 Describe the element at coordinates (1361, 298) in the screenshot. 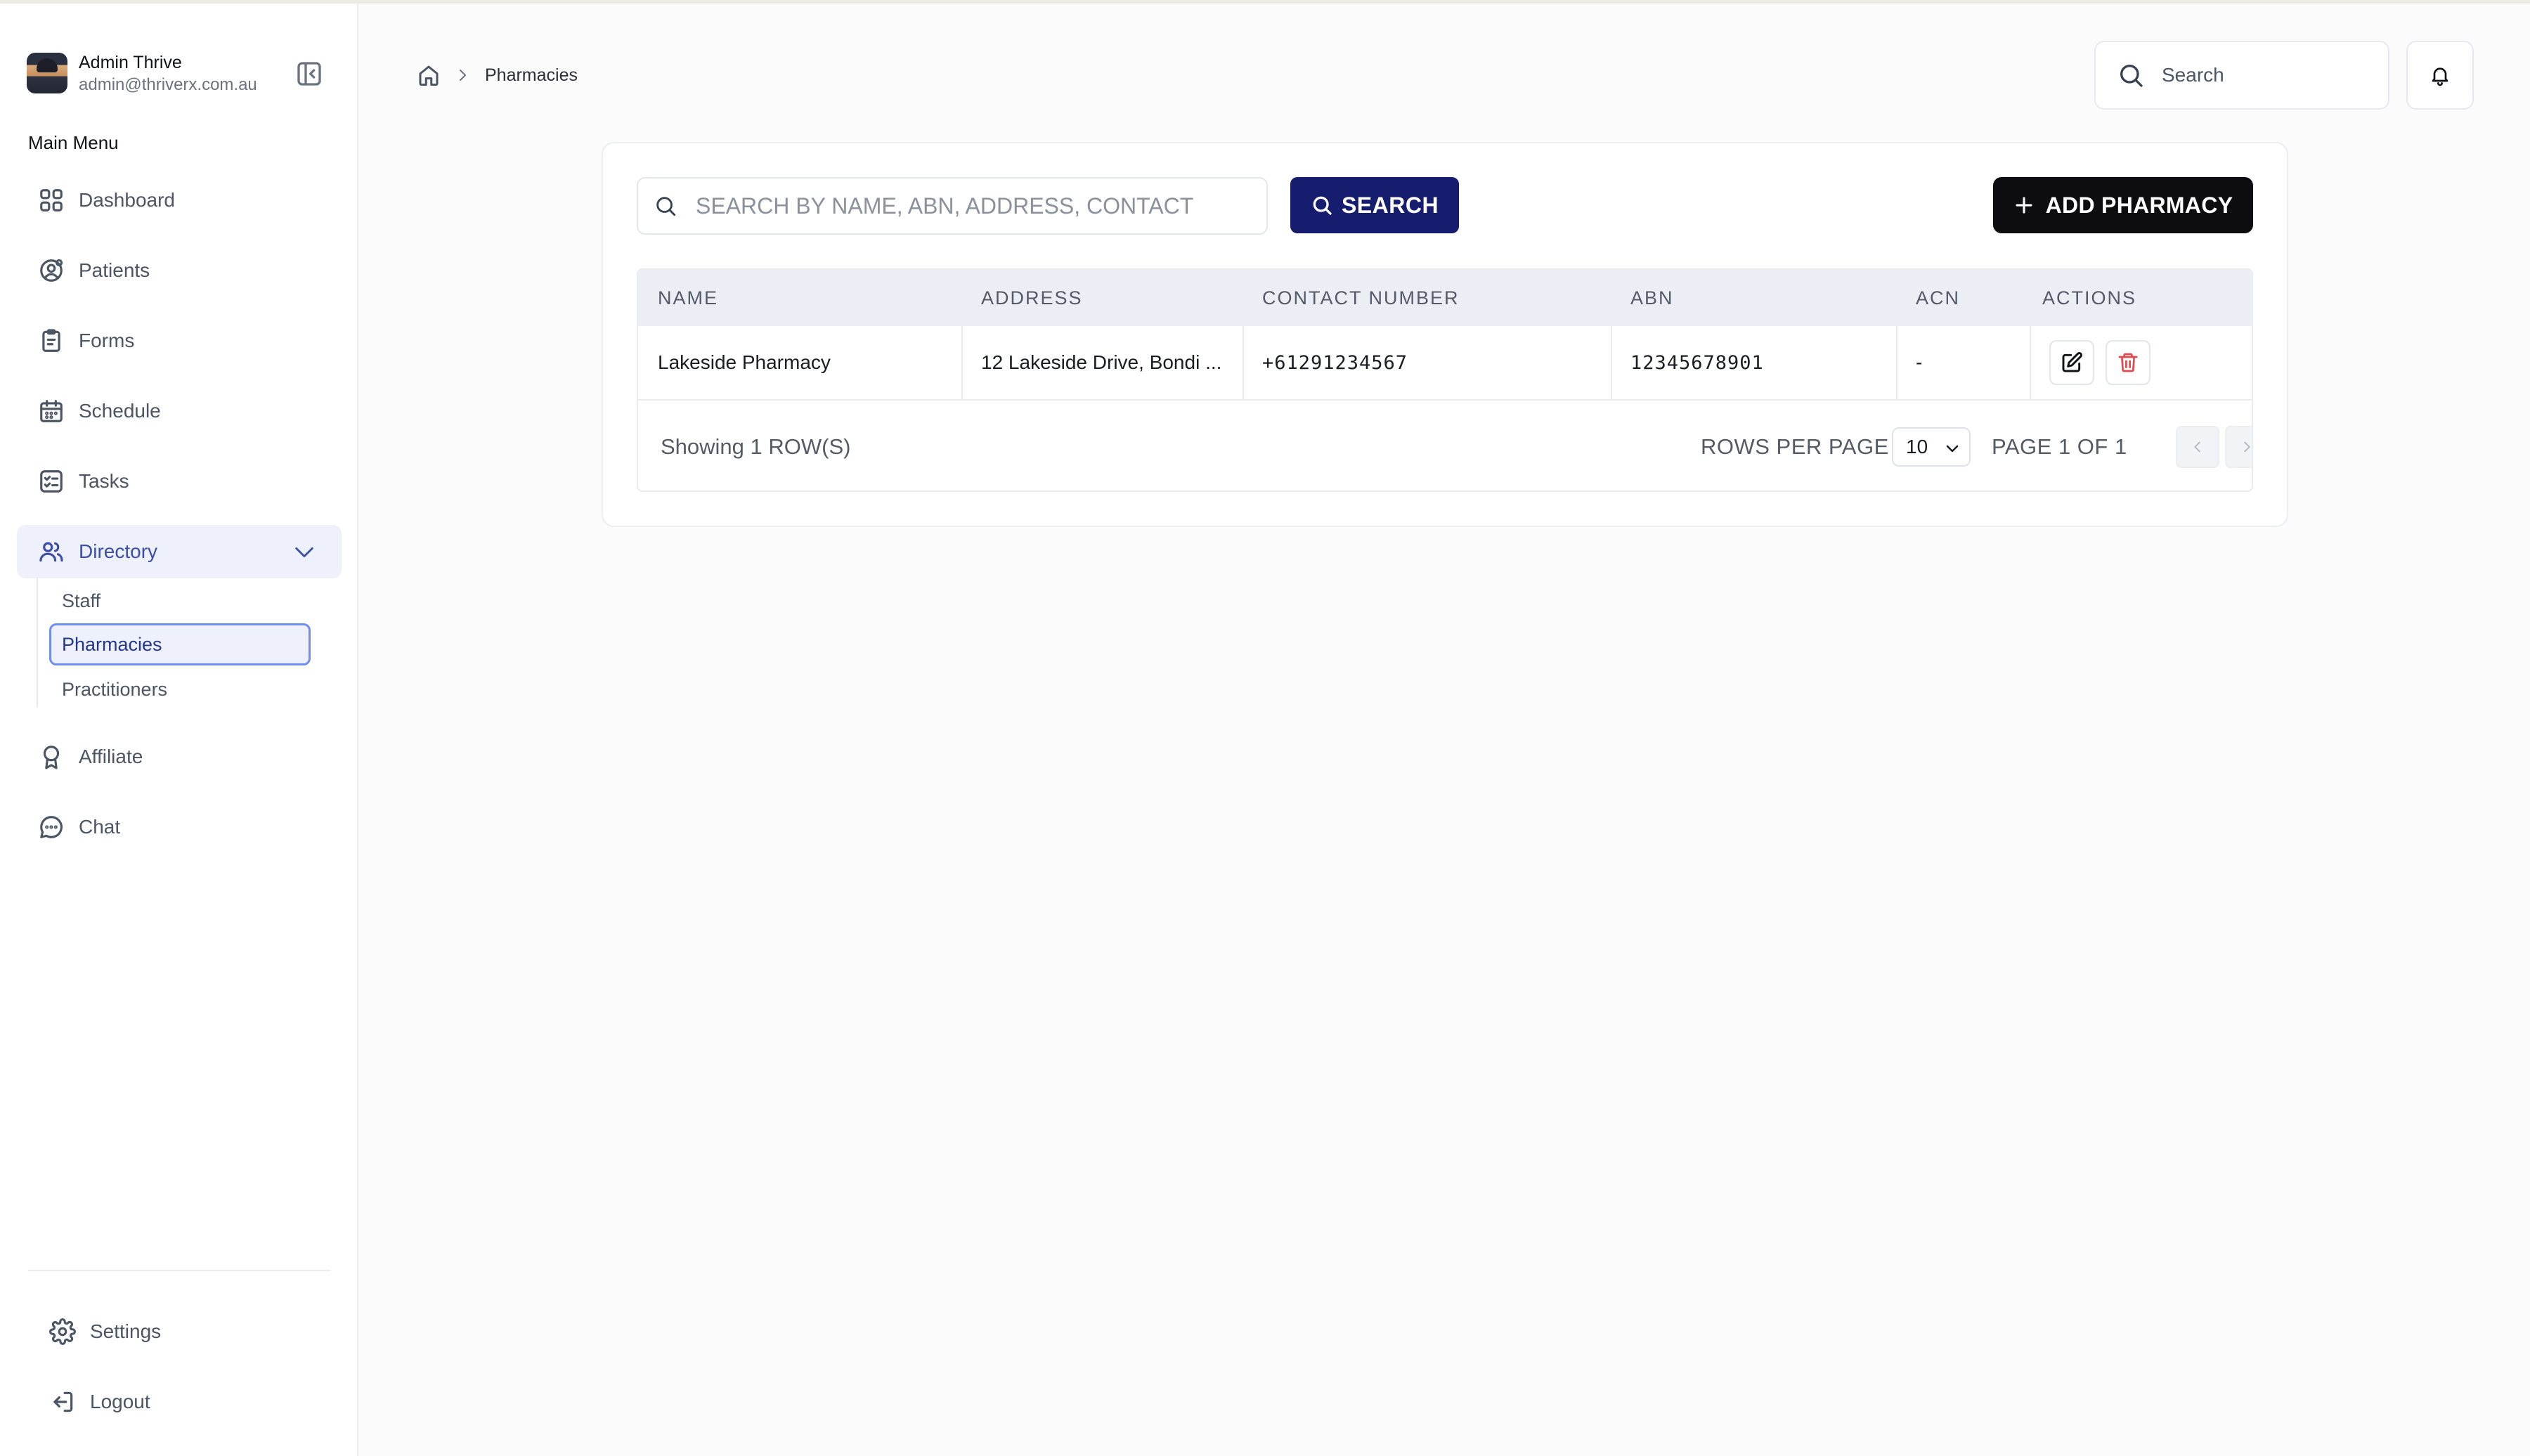

I see `column-header-contact: CONTACT NUMBER` at that location.